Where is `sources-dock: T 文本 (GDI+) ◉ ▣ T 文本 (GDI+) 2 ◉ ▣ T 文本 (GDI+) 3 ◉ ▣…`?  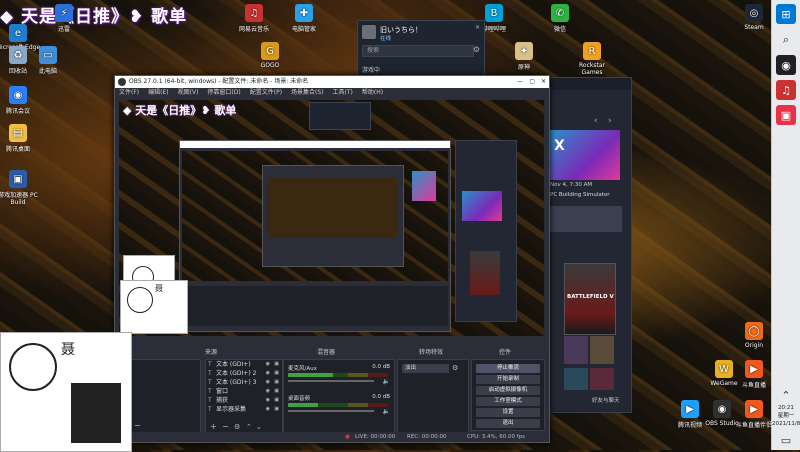 sources-dock: T 文本 (GDI+) ◉ ▣ T 文本 (GDI+) 2 ◉ ▣ T 文本 (GDI+) 3 ◉ ▣… is located at coordinates (244, 396).